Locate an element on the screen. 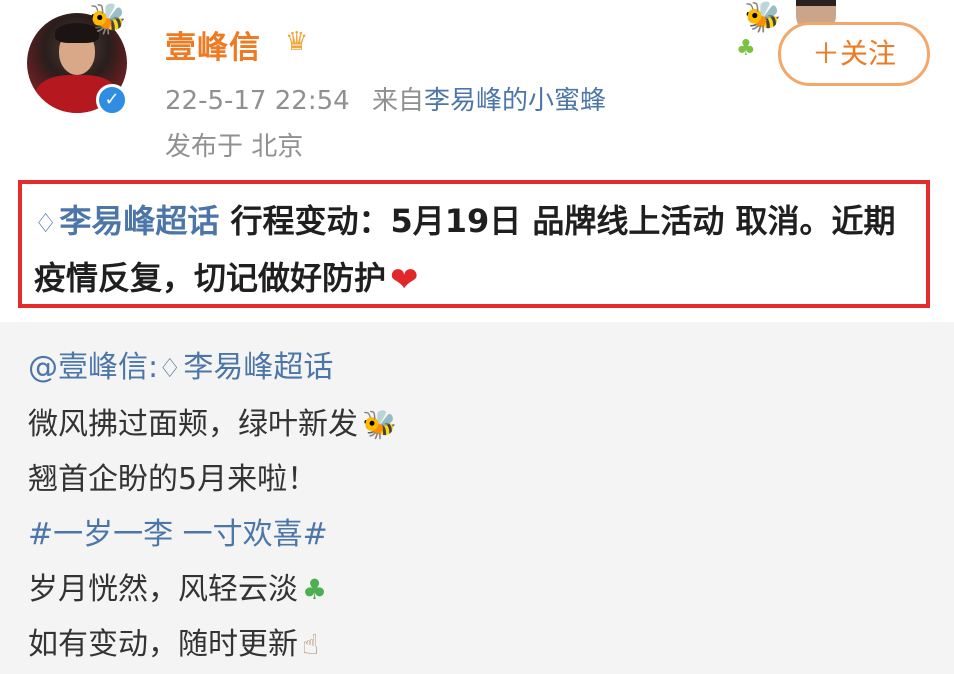 This screenshot has height=674, width=954. source-link: 李易峰的小蜜蜂 is located at coordinates (515, 101).